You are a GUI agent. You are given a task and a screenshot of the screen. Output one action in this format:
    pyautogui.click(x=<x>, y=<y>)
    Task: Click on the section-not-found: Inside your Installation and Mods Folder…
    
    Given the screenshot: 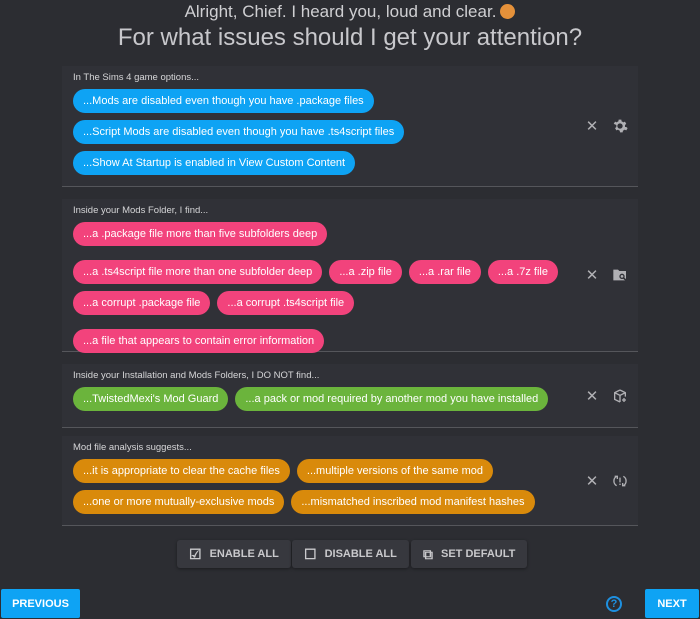 What is the action you would take?
    pyautogui.click(x=350, y=396)
    